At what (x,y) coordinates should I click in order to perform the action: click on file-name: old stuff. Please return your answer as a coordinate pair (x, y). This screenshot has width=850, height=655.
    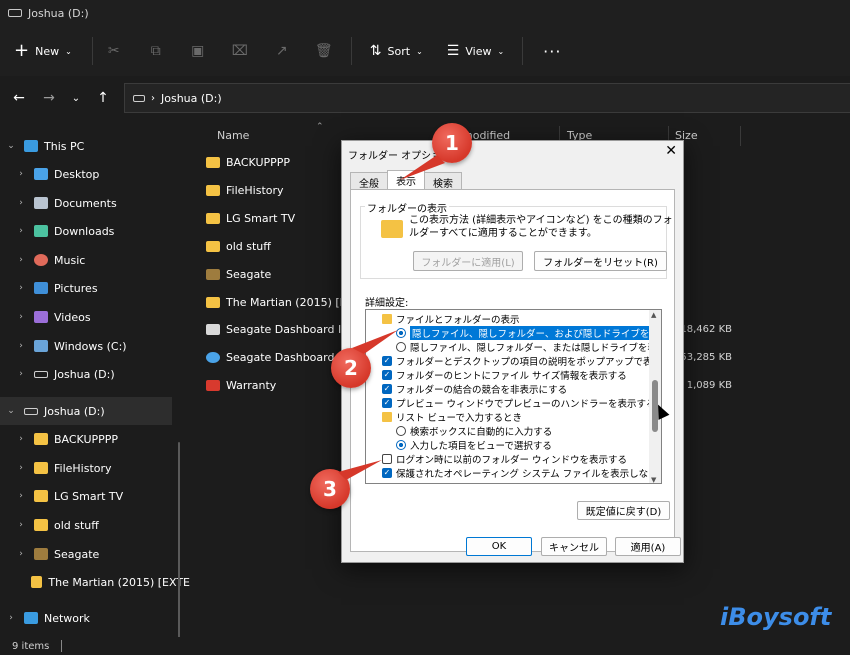
    Looking at the image, I should click on (248, 246).